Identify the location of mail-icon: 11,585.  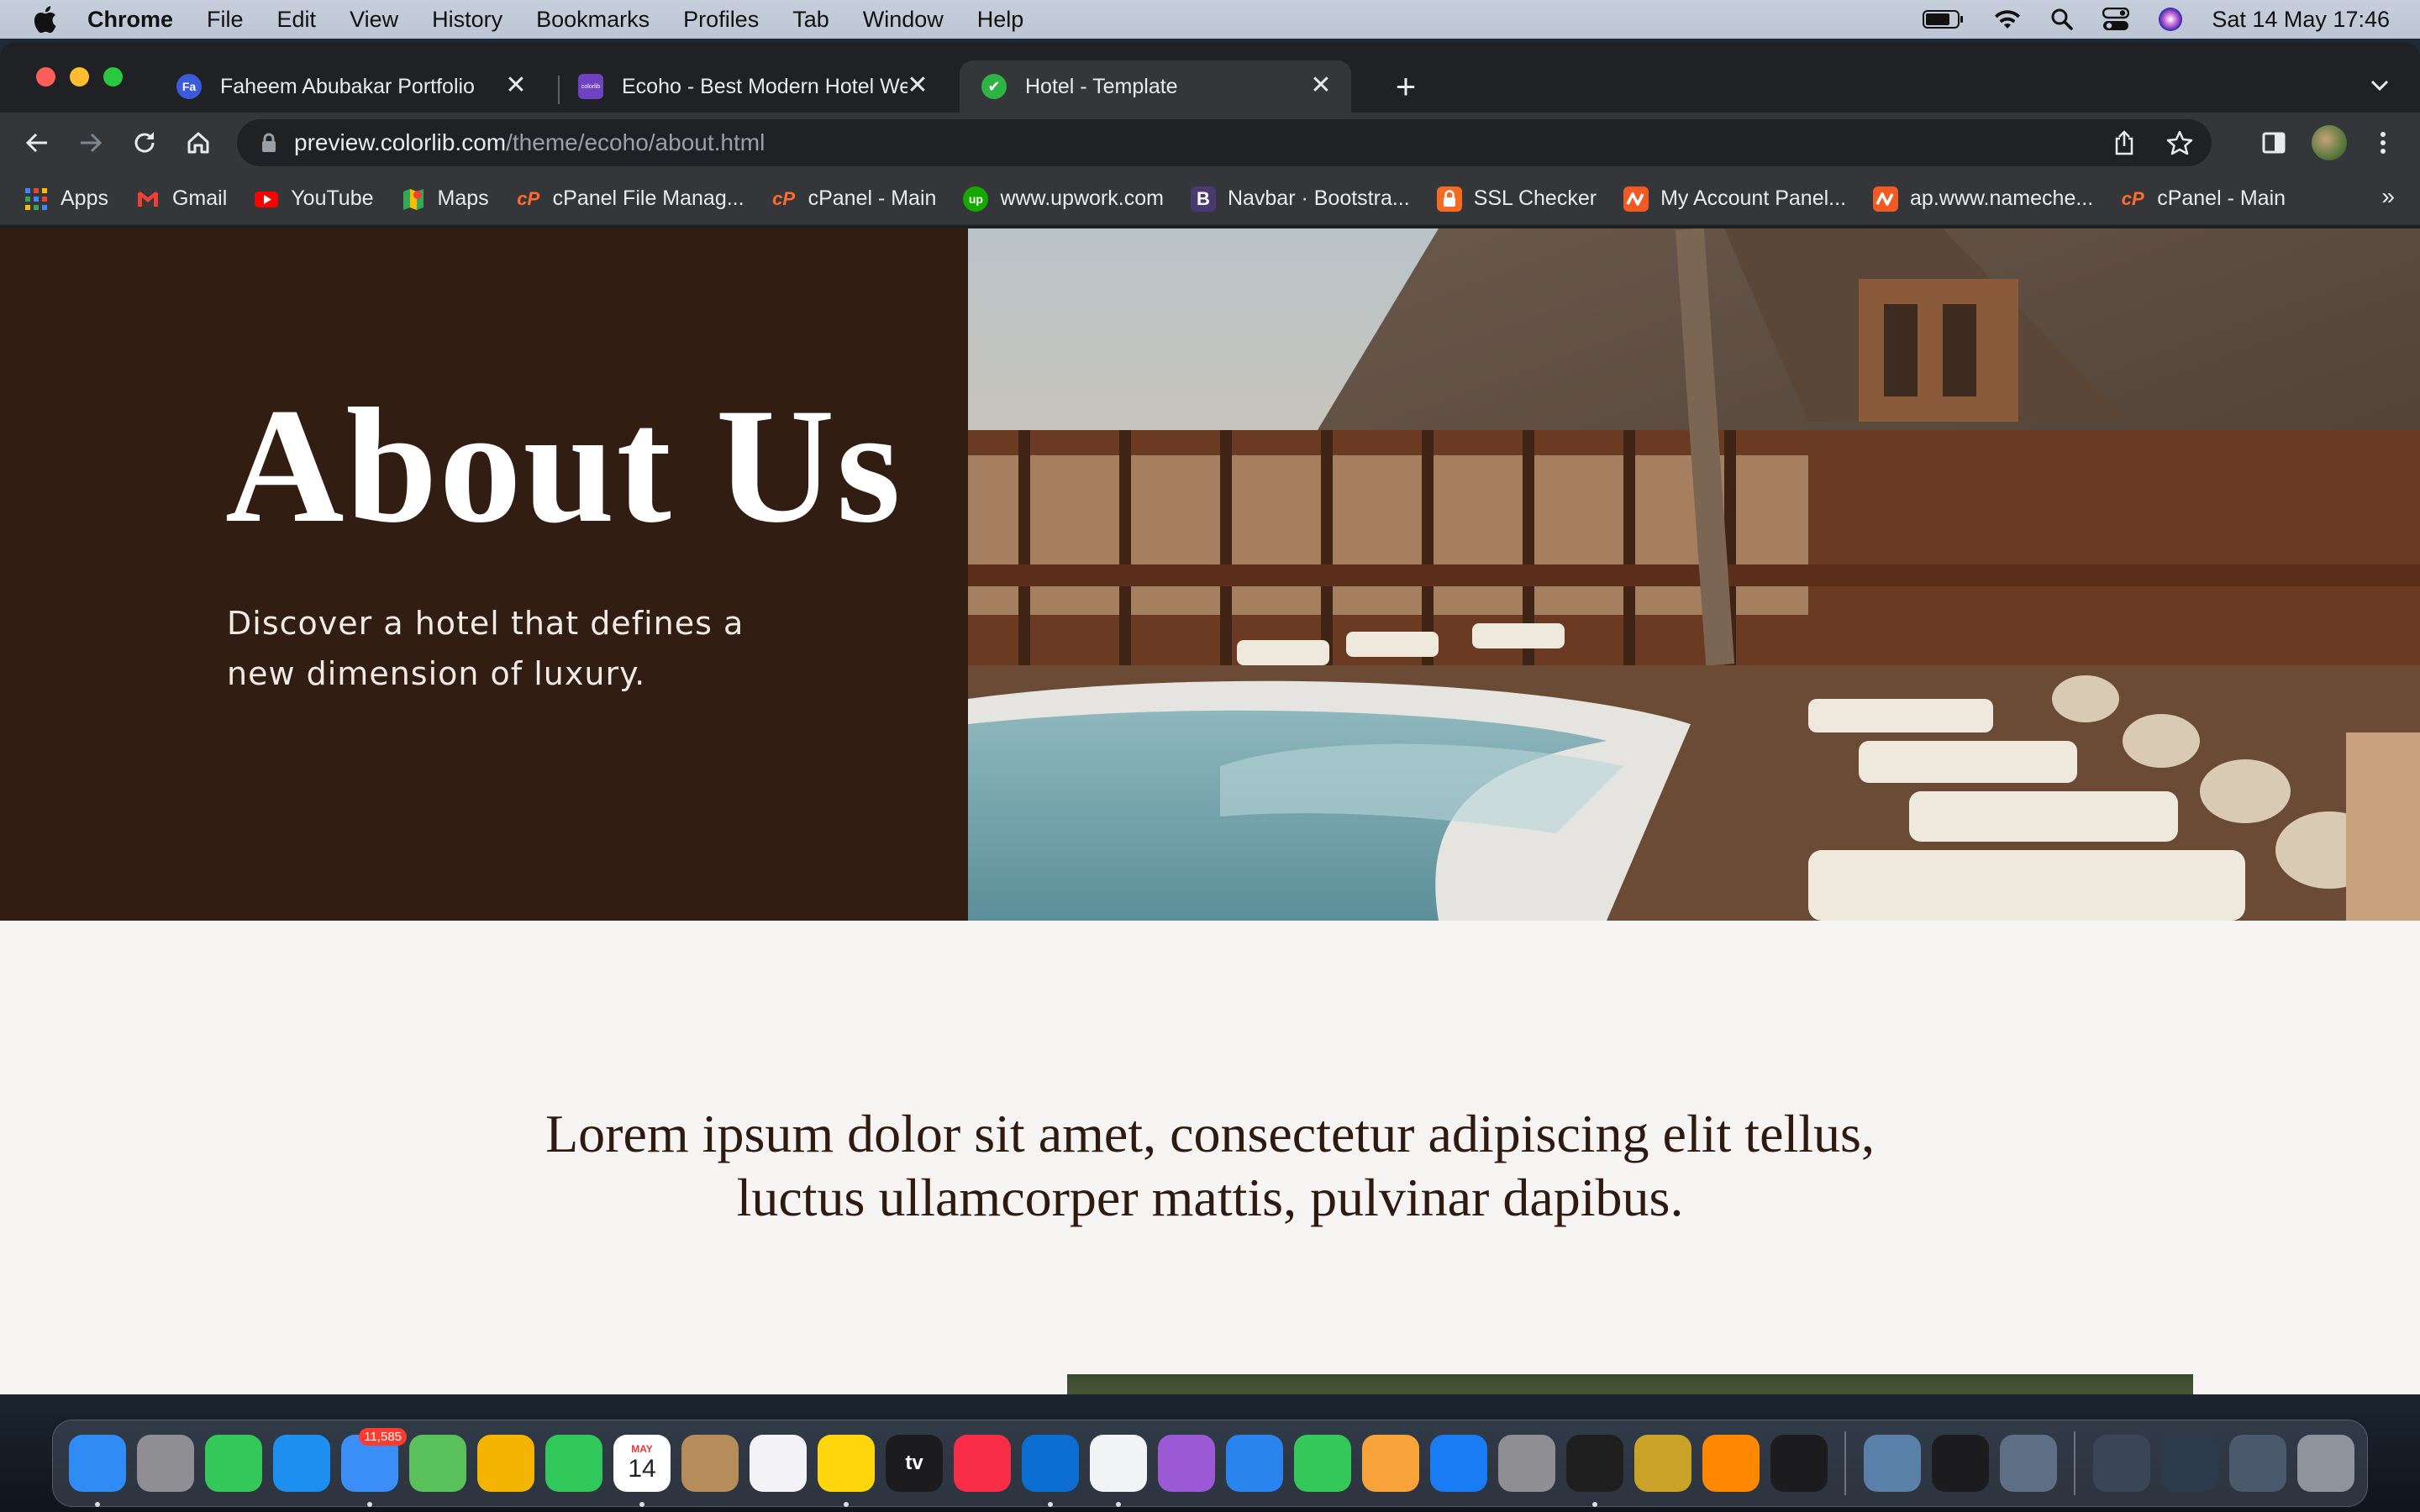
(374, 1467).